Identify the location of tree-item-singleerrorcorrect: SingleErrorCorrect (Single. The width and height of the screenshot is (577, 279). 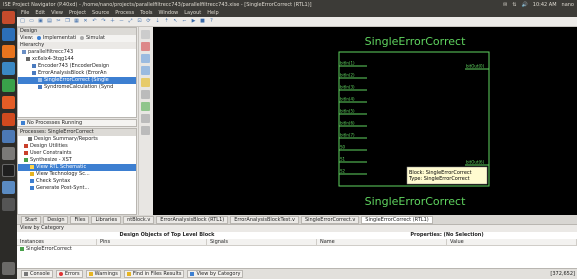
(77, 80).